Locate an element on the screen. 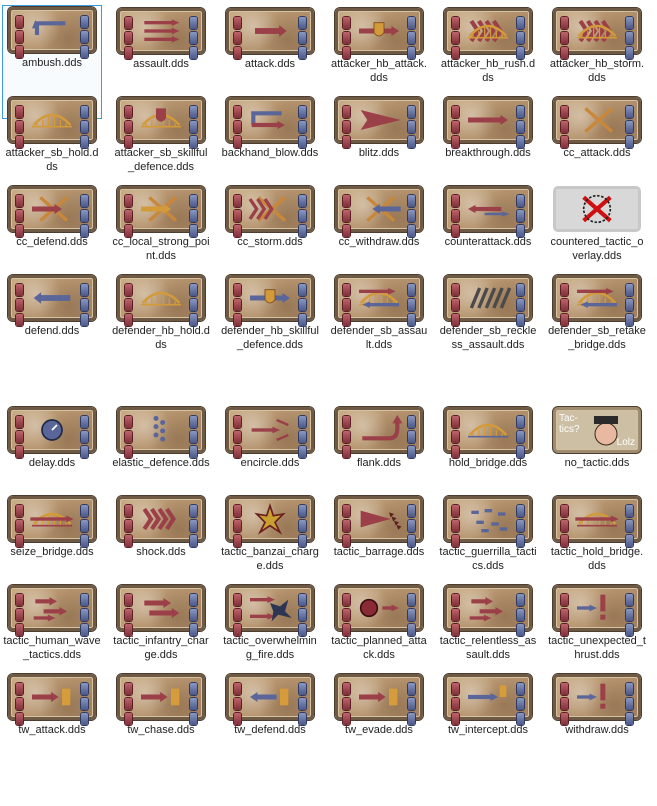 This screenshot has height=806, width=657. tw-intercept-icon is located at coordinates (488, 699).